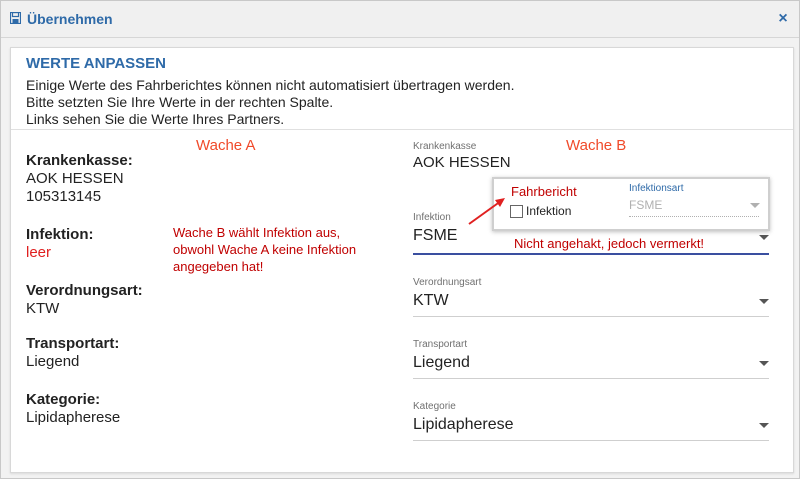 This screenshot has height=479, width=800. Describe the element at coordinates (755, 205) in the screenshot. I see `popup-select-dropdown-icon` at that location.